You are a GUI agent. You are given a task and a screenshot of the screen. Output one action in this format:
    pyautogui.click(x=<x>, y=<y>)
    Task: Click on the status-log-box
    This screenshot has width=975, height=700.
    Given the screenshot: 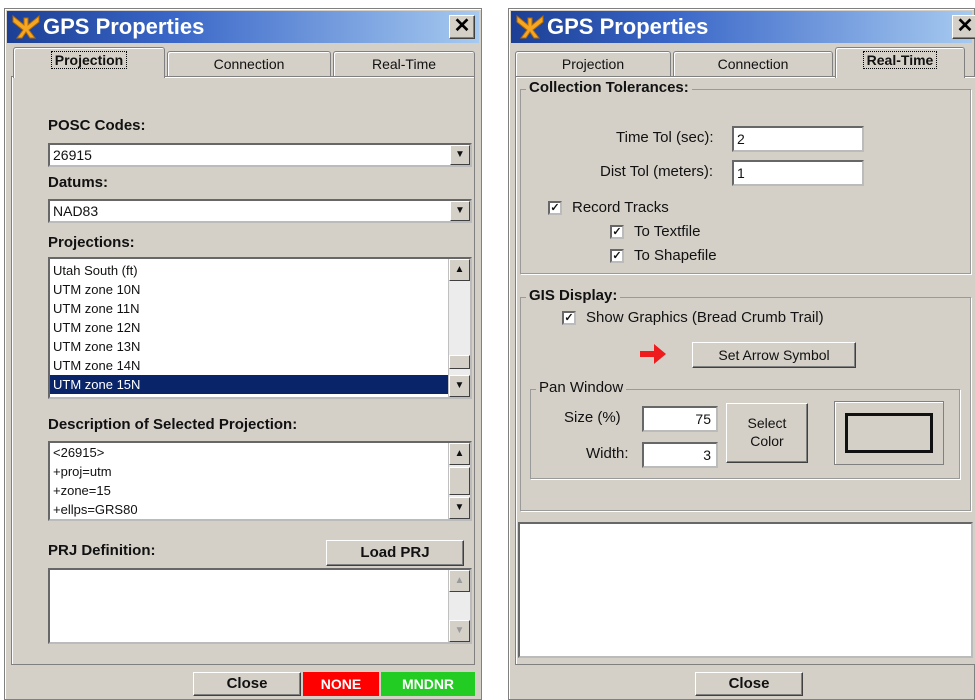 What is the action you would take?
    pyautogui.click(x=745, y=590)
    